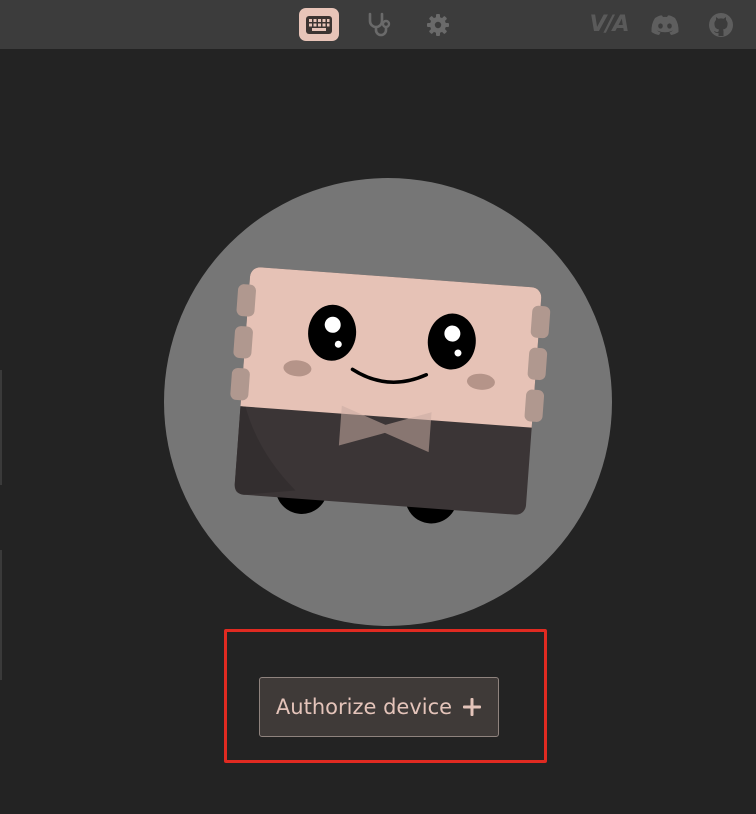  I want to click on plus-icon, so click(472, 707).